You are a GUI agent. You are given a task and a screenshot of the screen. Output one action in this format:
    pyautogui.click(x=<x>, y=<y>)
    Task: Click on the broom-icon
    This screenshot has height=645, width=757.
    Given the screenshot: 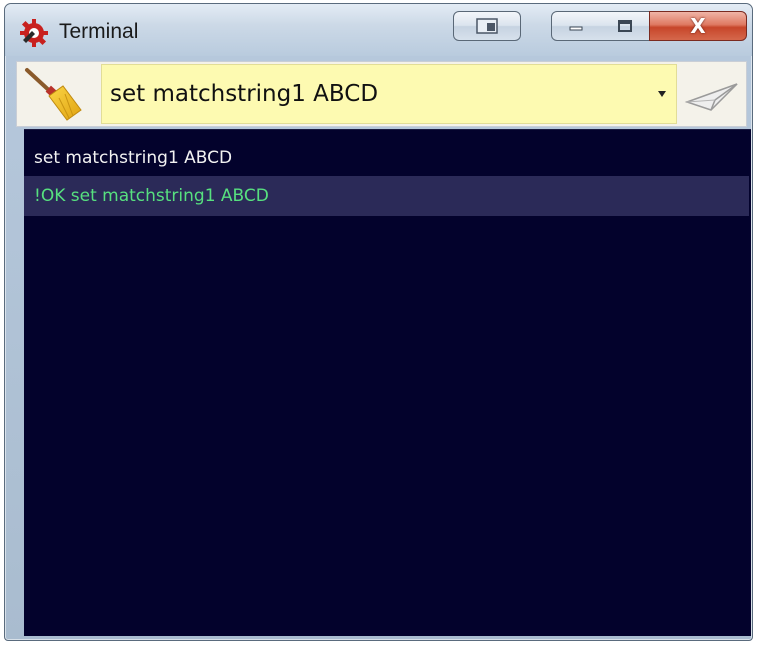 What is the action you would take?
    pyautogui.click(x=53, y=94)
    